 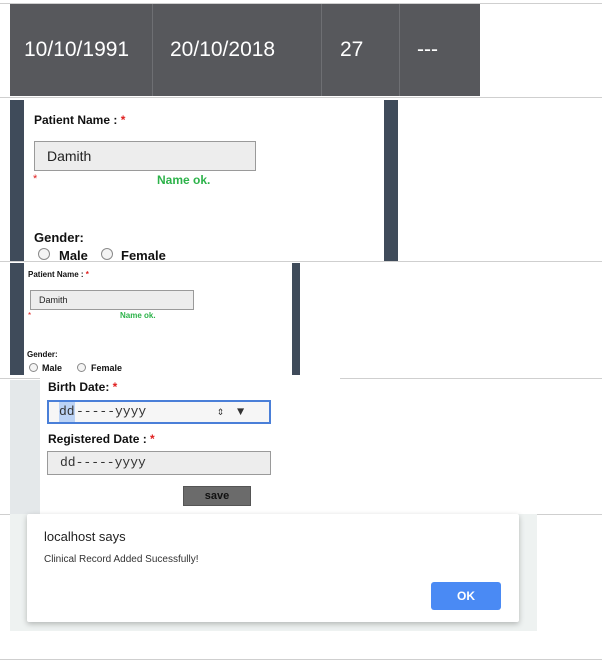 What do you see at coordinates (217, 496) in the screenshot?
I see `save-button: save` at bounding box center [217, 496].